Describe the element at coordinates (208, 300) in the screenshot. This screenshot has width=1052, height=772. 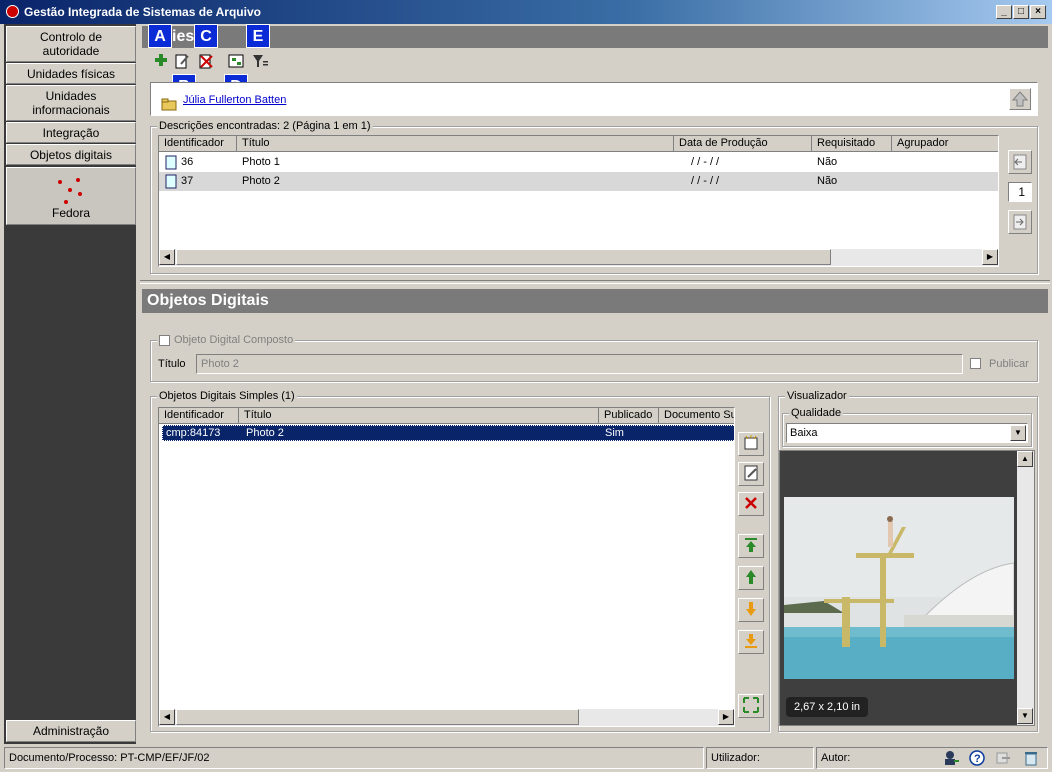
I see `digital-objects-title: Objetos Digitais` at that location.